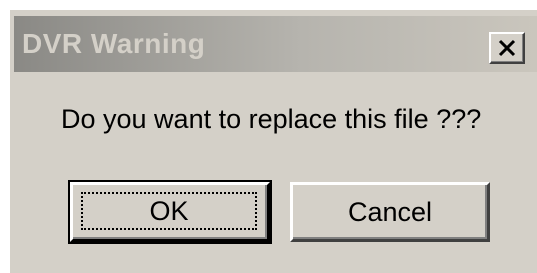 Image resolution: width=537 pixels, height=273 pixels. Describe the element at coordinates (114, 43) in the screenshot. I see `dialog-title: DVR Warning` at that location.